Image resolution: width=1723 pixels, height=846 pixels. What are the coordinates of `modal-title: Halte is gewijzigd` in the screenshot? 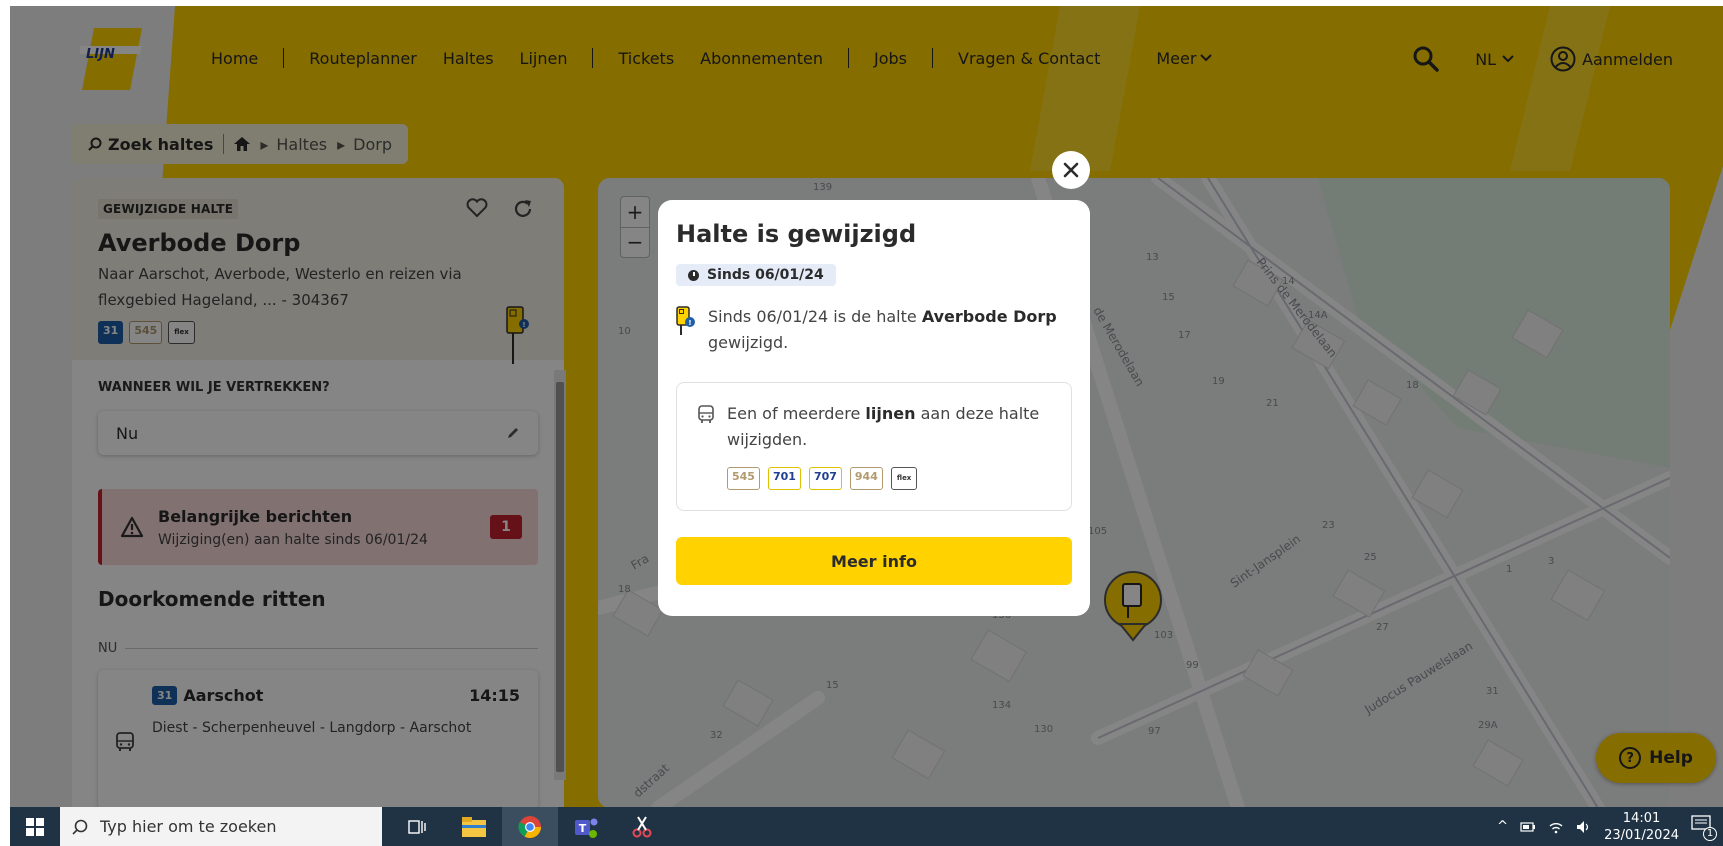 It's located at (796, 234).